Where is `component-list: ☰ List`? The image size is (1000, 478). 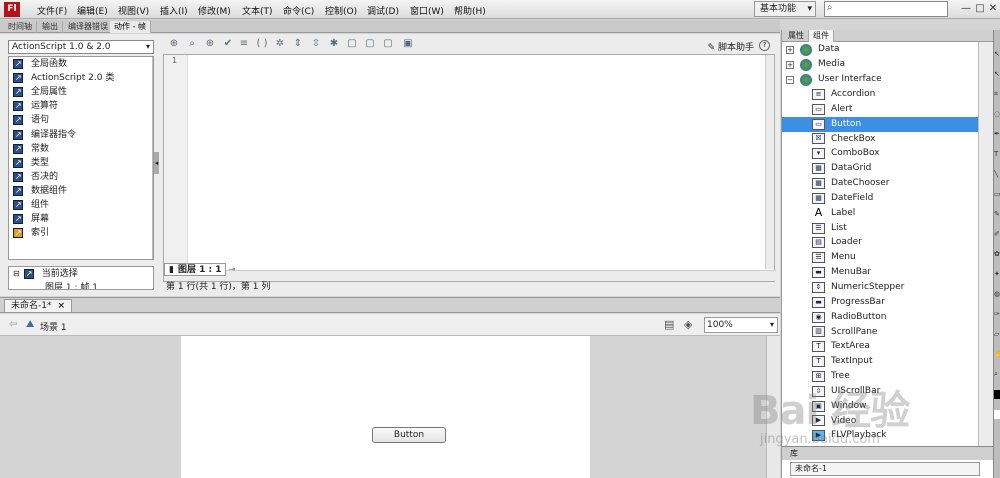 component-list: ☰ List is located at coordinates (880, 228).